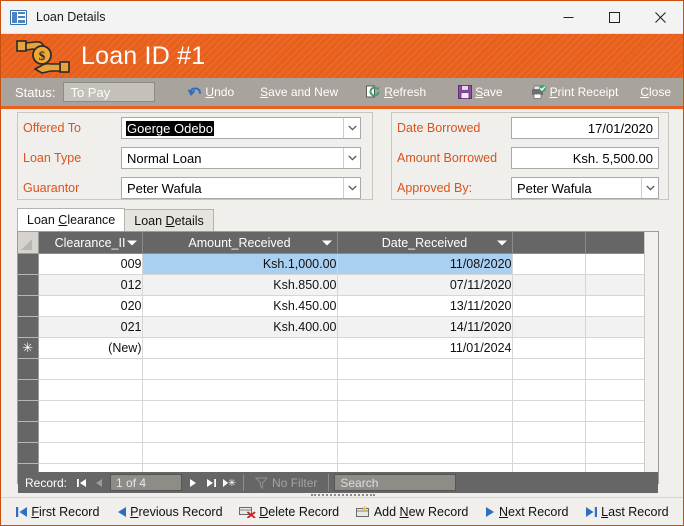 Image resolution: width=684 pixels, height=526 pixels. I want to click on first-record-icon, so click(81, 482).